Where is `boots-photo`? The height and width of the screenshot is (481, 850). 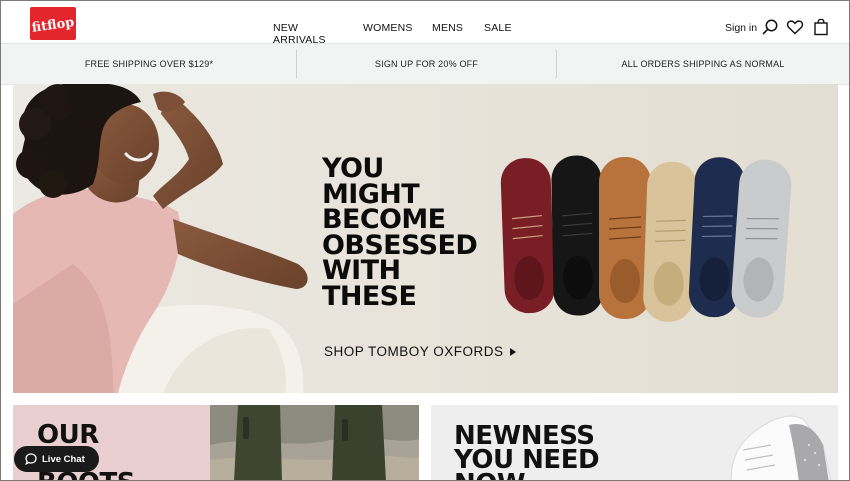 boots-photo is located at coordinates (314, 442).